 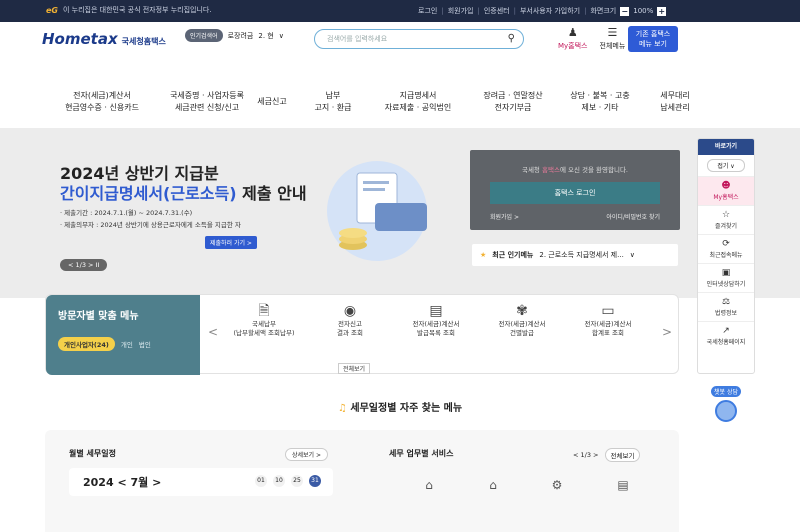 I want to click on tab-individual-business: 개인사업자(24), so click(x=86, y=344).